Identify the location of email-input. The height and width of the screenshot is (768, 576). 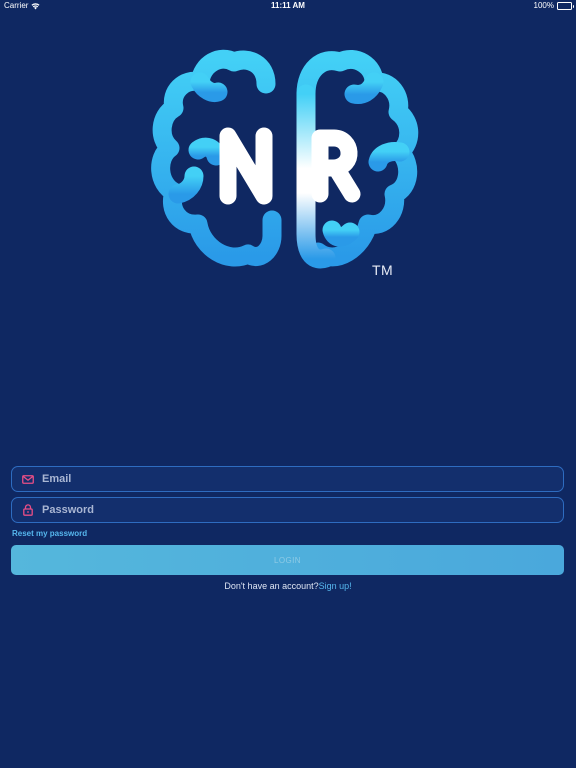
(302, 479).